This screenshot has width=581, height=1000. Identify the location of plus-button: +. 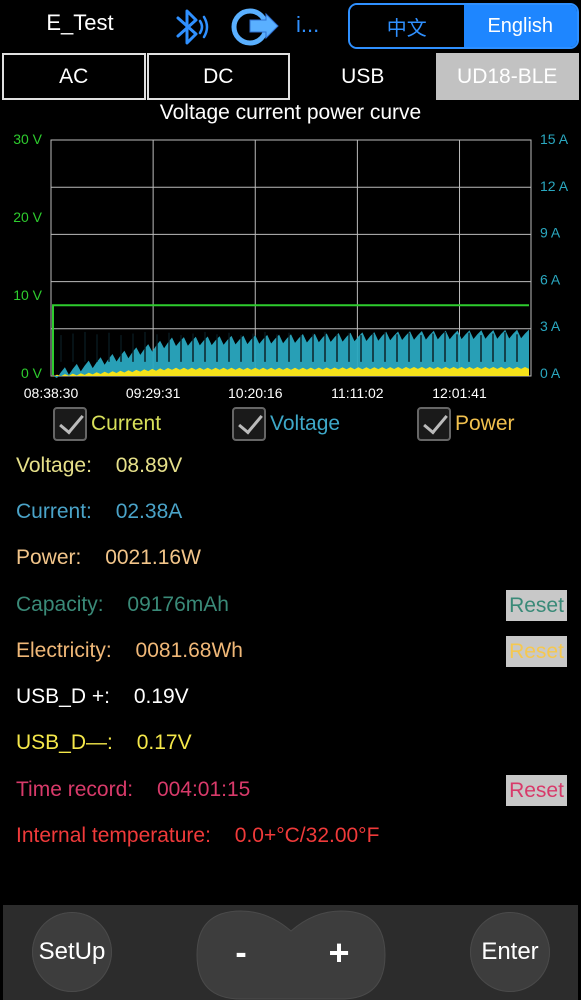
(339, 953).